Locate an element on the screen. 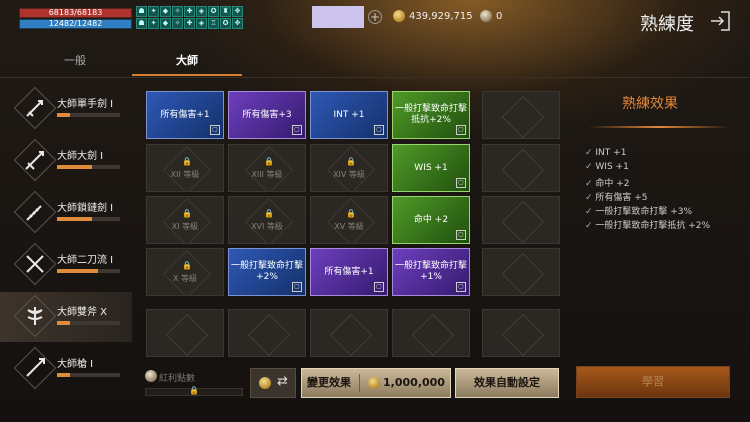 Image resolution: width=750 pixels, height=422 pixels. effect-slot: 一般打擊致命打擊+1% ▢ is located at coordinates (431, 272).